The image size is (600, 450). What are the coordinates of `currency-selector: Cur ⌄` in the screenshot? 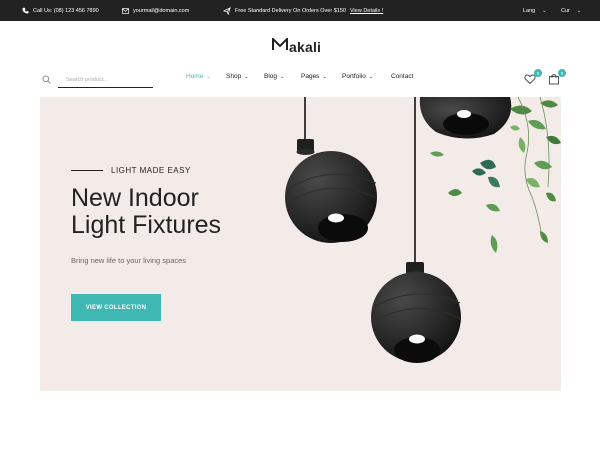 It's located at (571, 10).